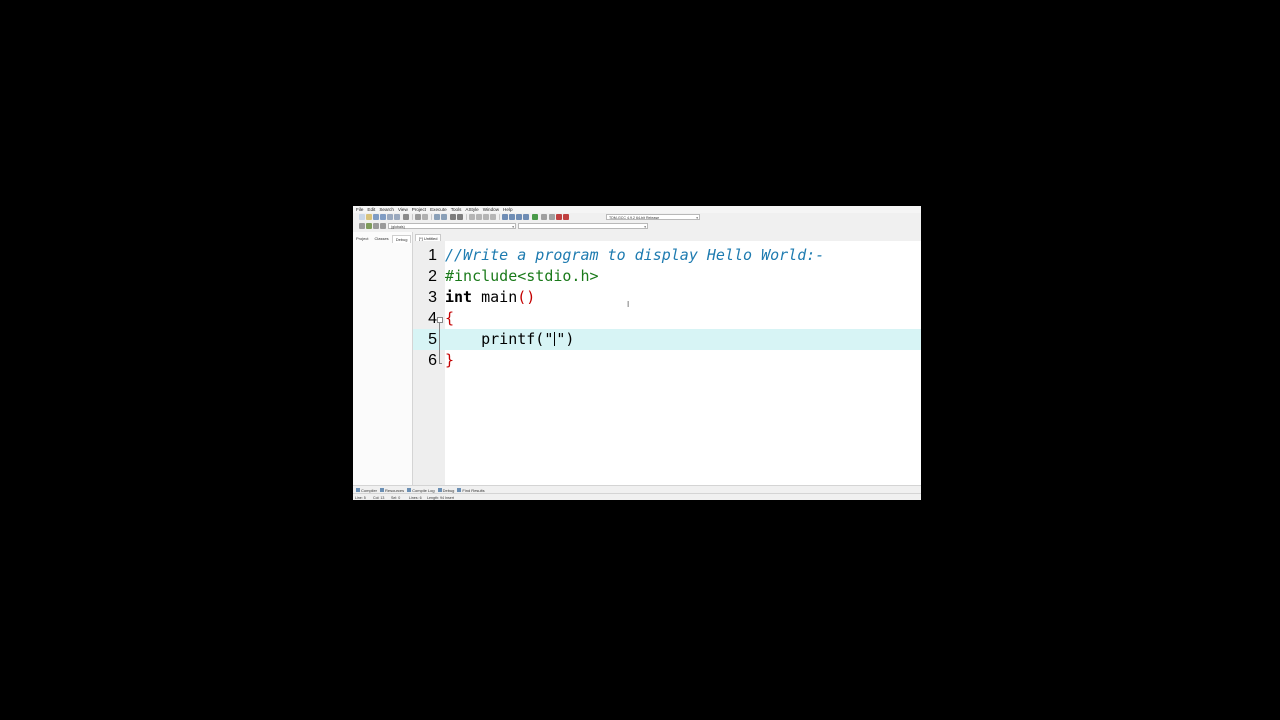  Describe the element at coordinates (449, 497) in the screenshot. I see `status-mode: Insert` at that location.